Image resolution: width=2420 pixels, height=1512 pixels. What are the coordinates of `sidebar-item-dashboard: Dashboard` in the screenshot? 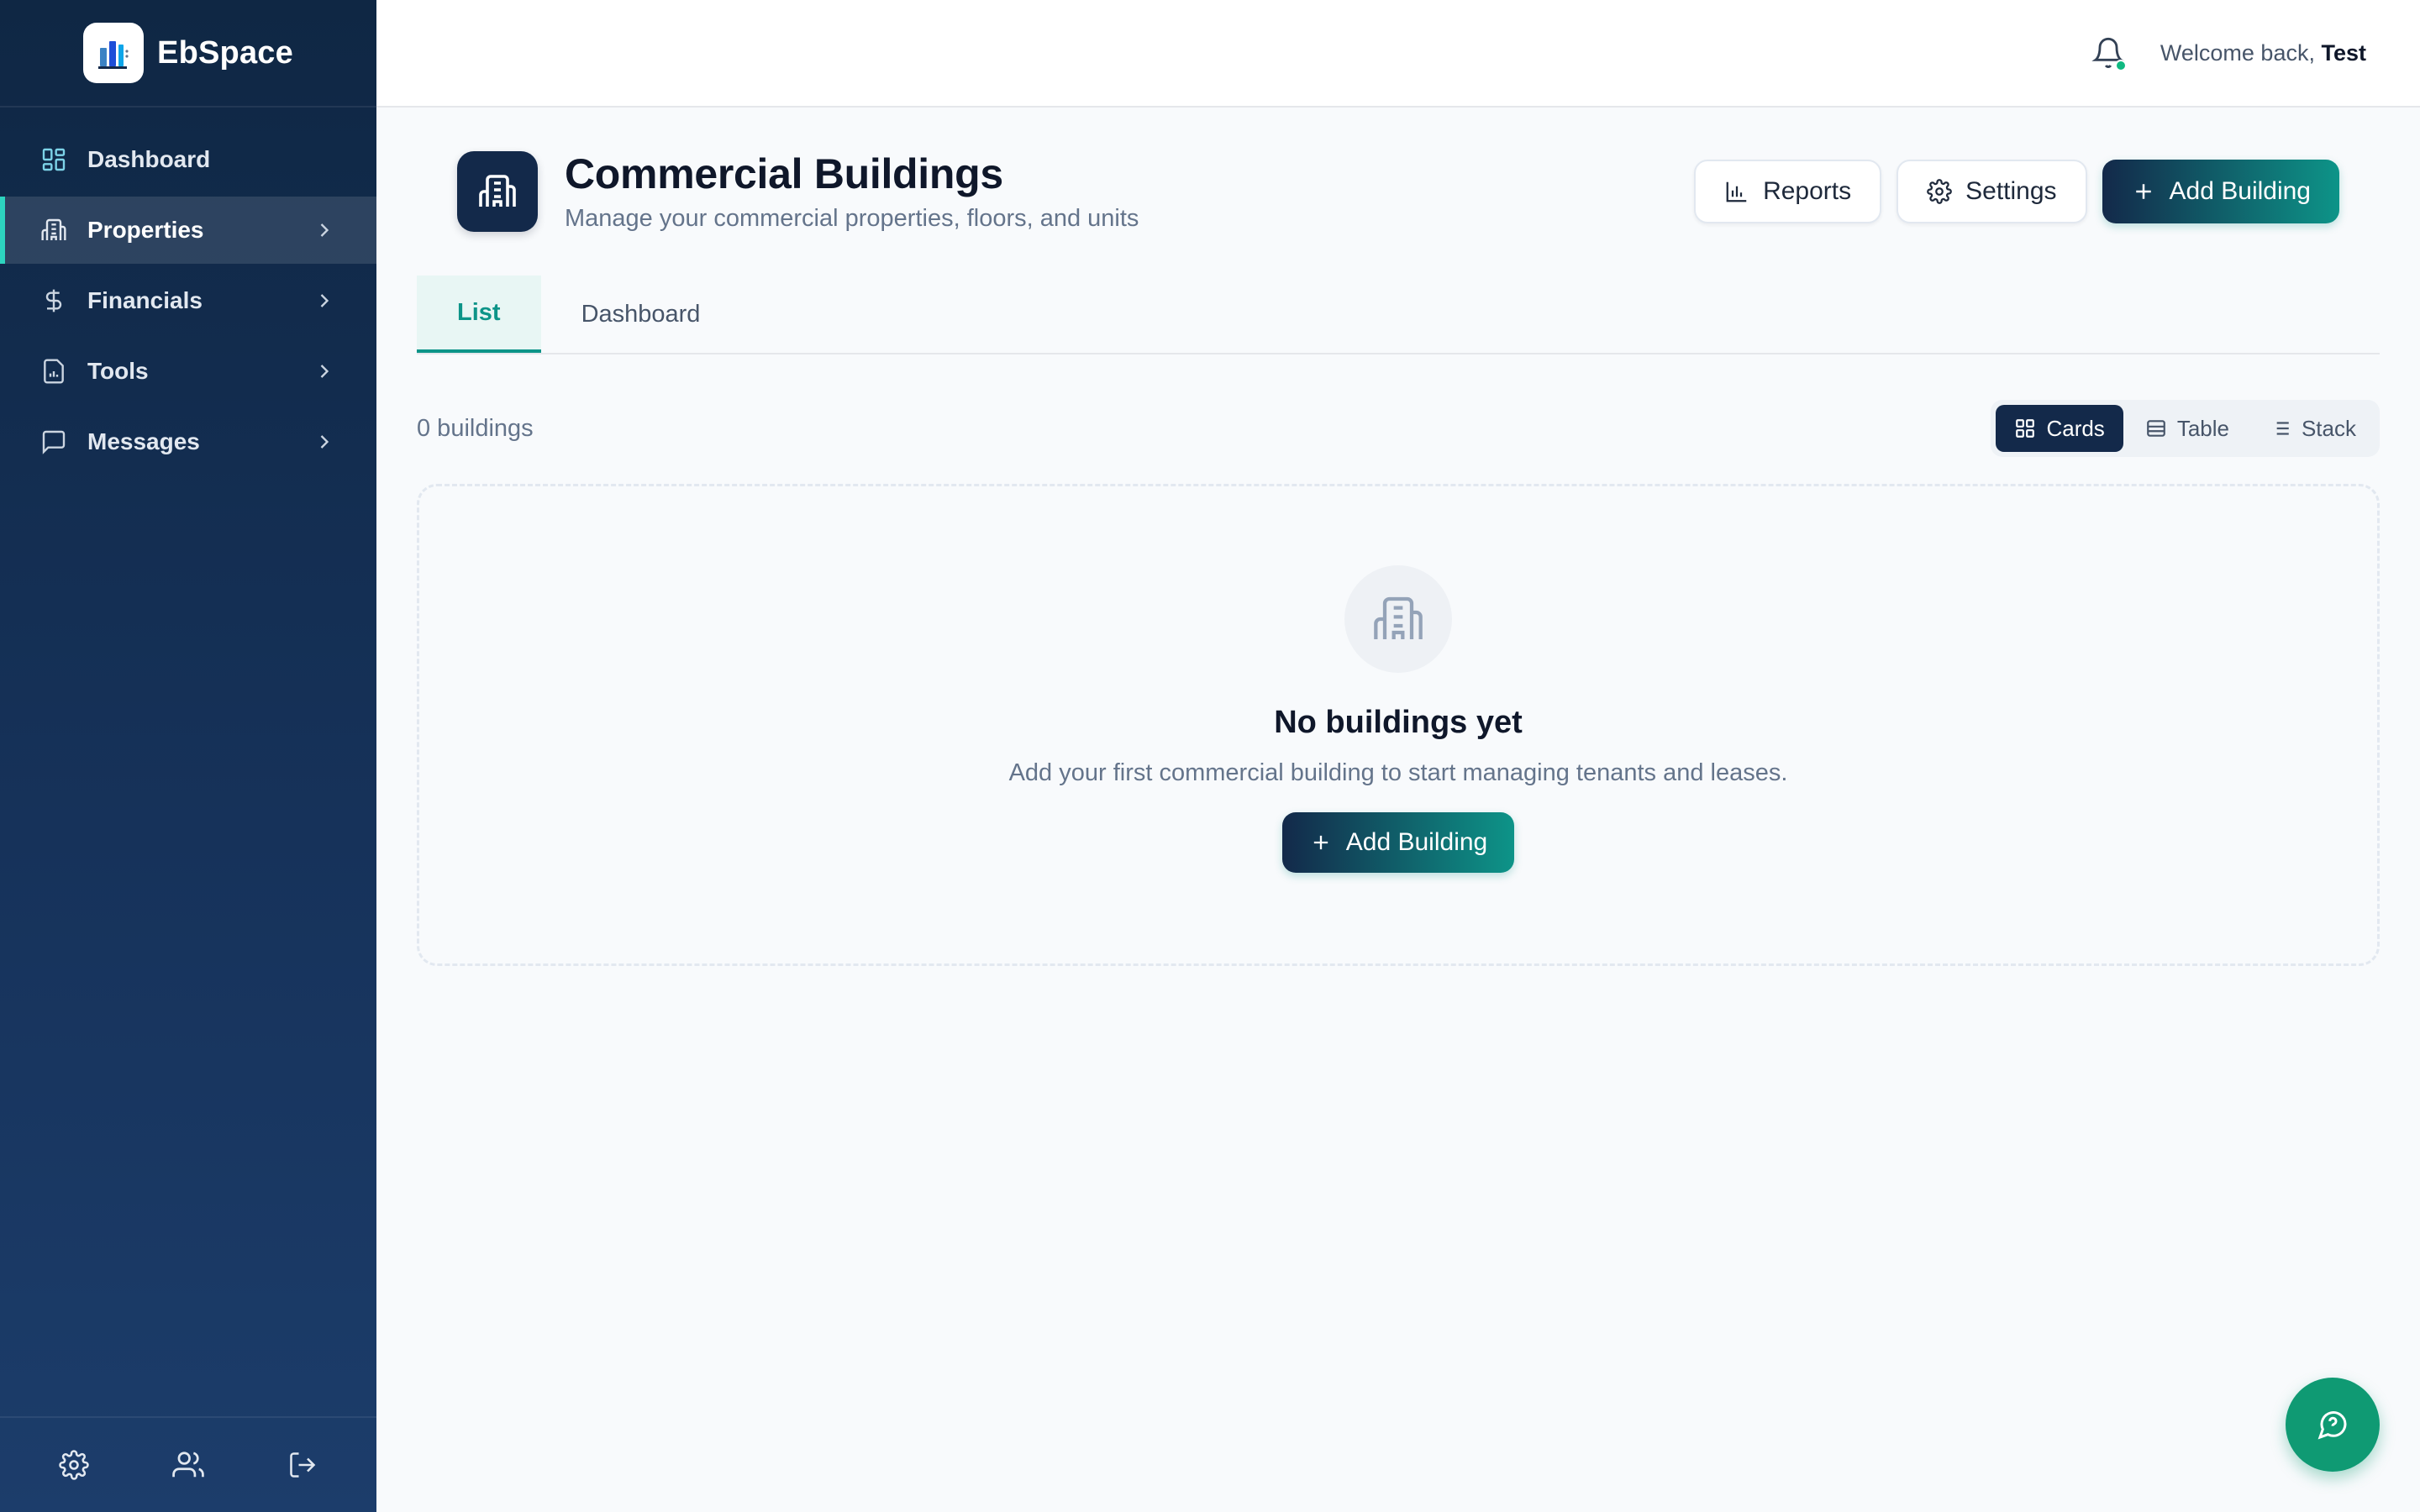 It's located at (188, 159).